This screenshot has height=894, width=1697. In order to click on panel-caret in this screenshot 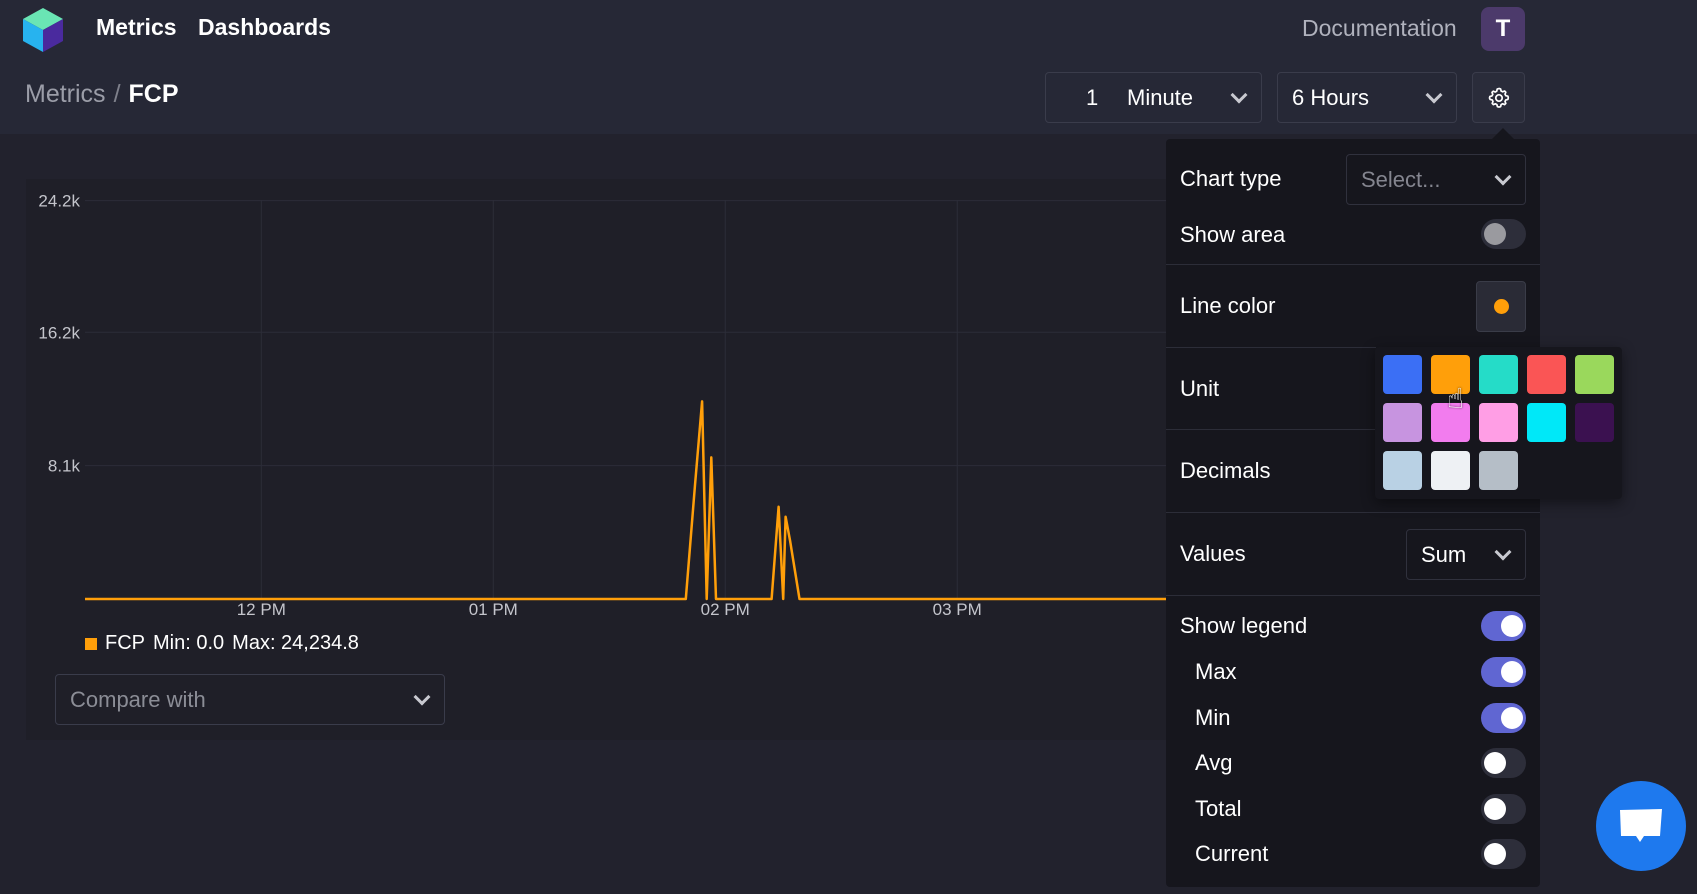, I will do `click(1503, 133)`.